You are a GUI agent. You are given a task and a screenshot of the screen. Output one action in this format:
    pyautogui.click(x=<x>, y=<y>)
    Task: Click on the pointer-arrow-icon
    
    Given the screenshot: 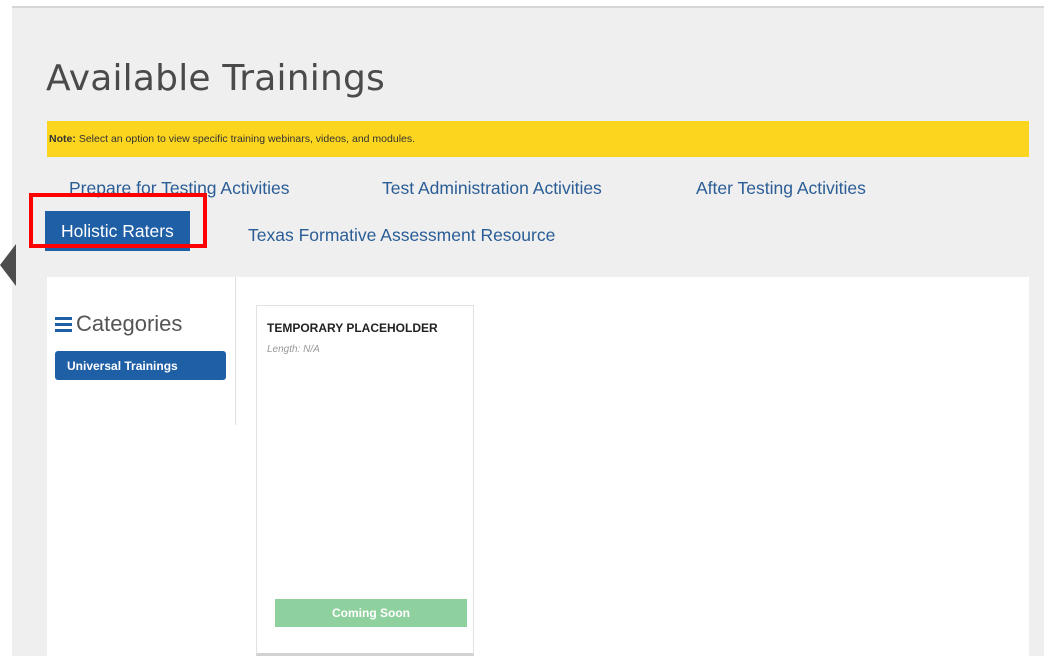 What is the action you would take?
    pyautogui.click(x=8, y=265)
    